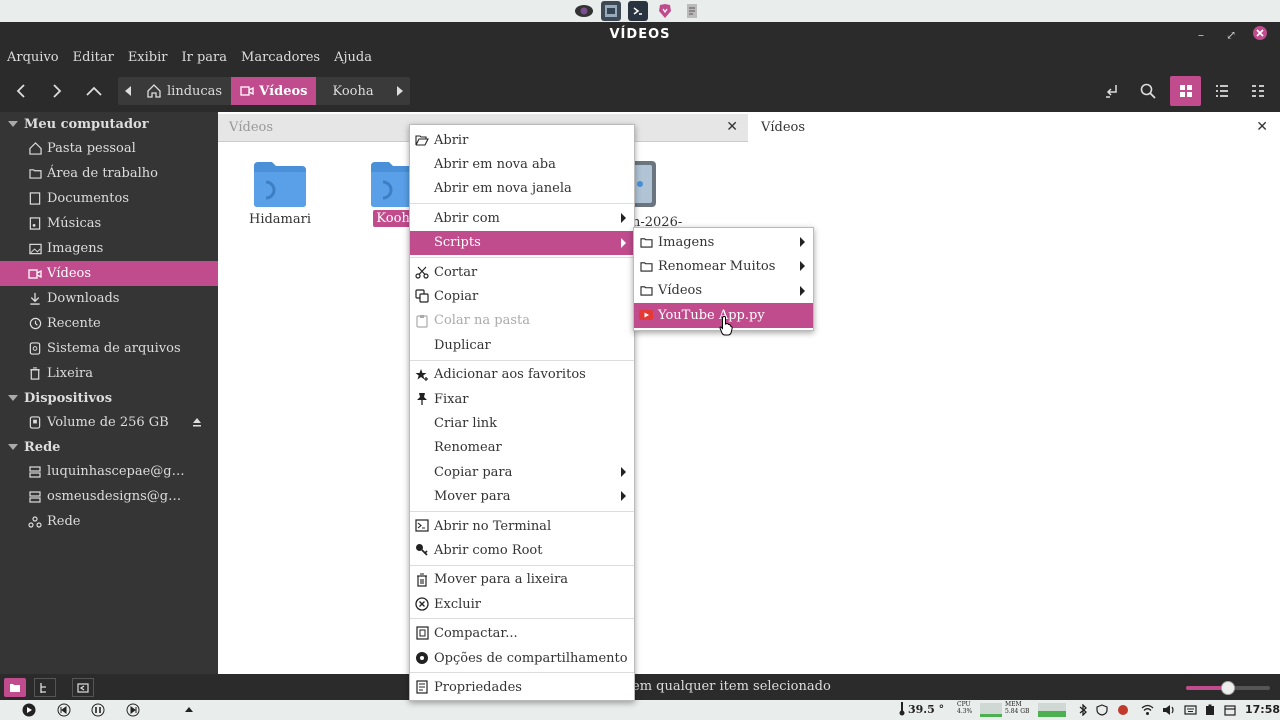 Image resolution: width=1280 pixels, height=720 pixels. Describe the element at coordinates (109, 148) in the screenshot. I see `sidebar-item-home: Pasta pessoal` at that location.